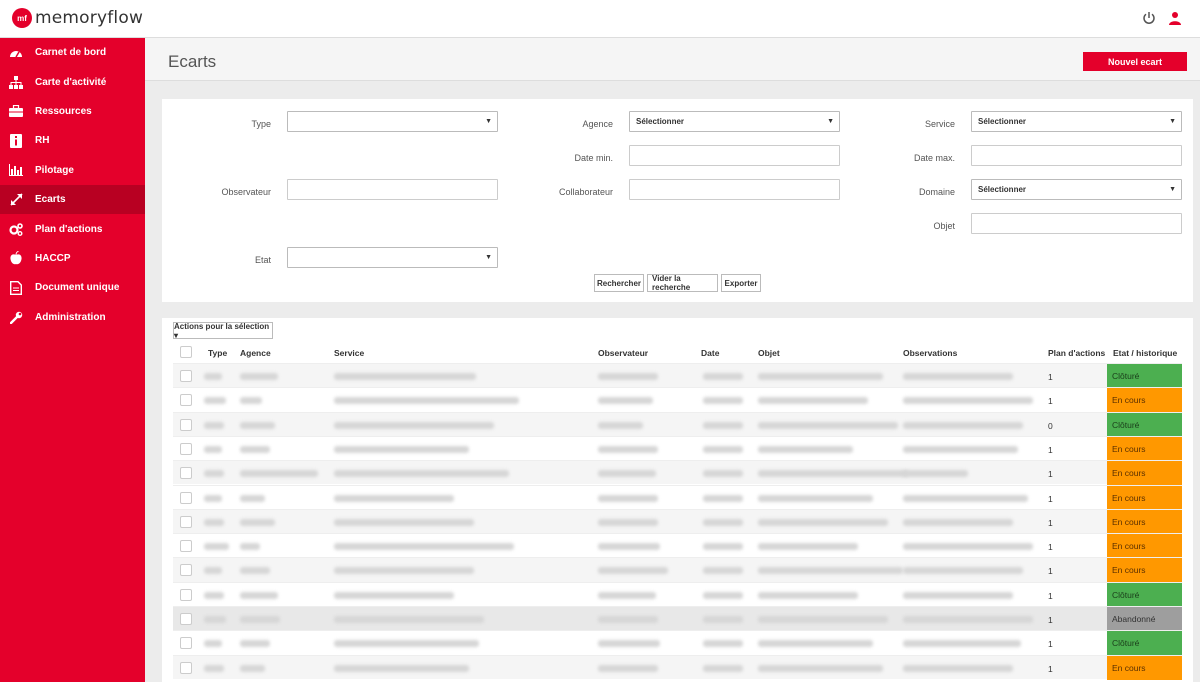 This screenshot has width=1200, height=682. Describe the element at coordinates (734, 121) in the screenshot. I see `agence-select: Sélectionner ▼` at that location.